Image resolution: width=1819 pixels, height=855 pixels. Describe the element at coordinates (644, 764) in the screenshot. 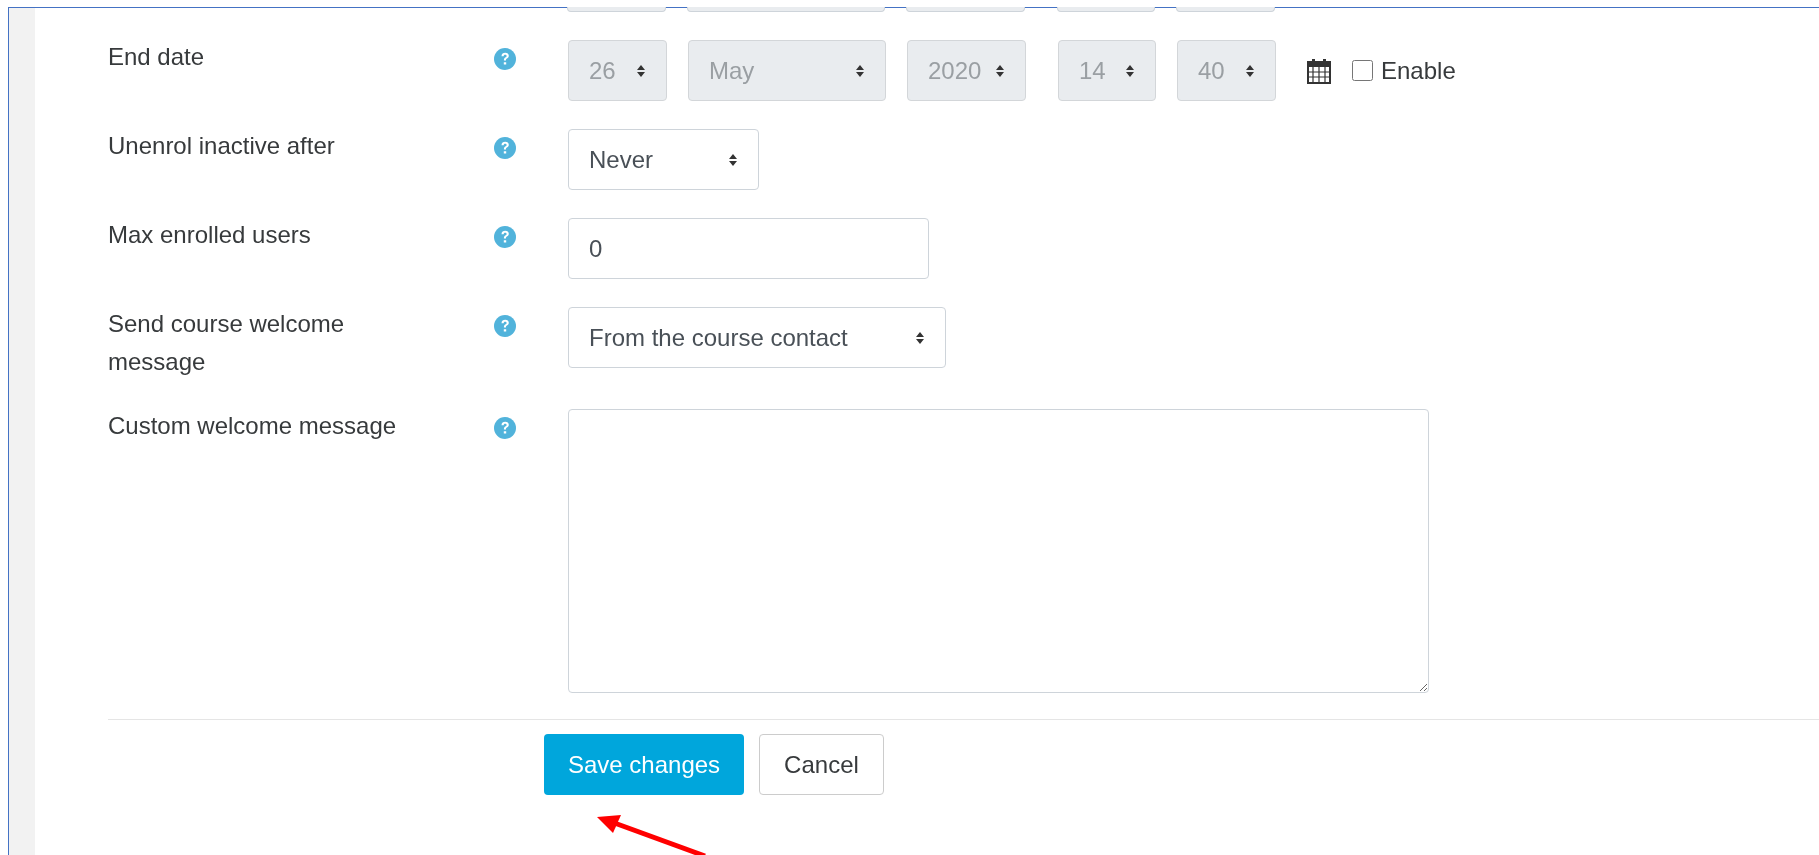

I see `save-button: Save changes` at that location.